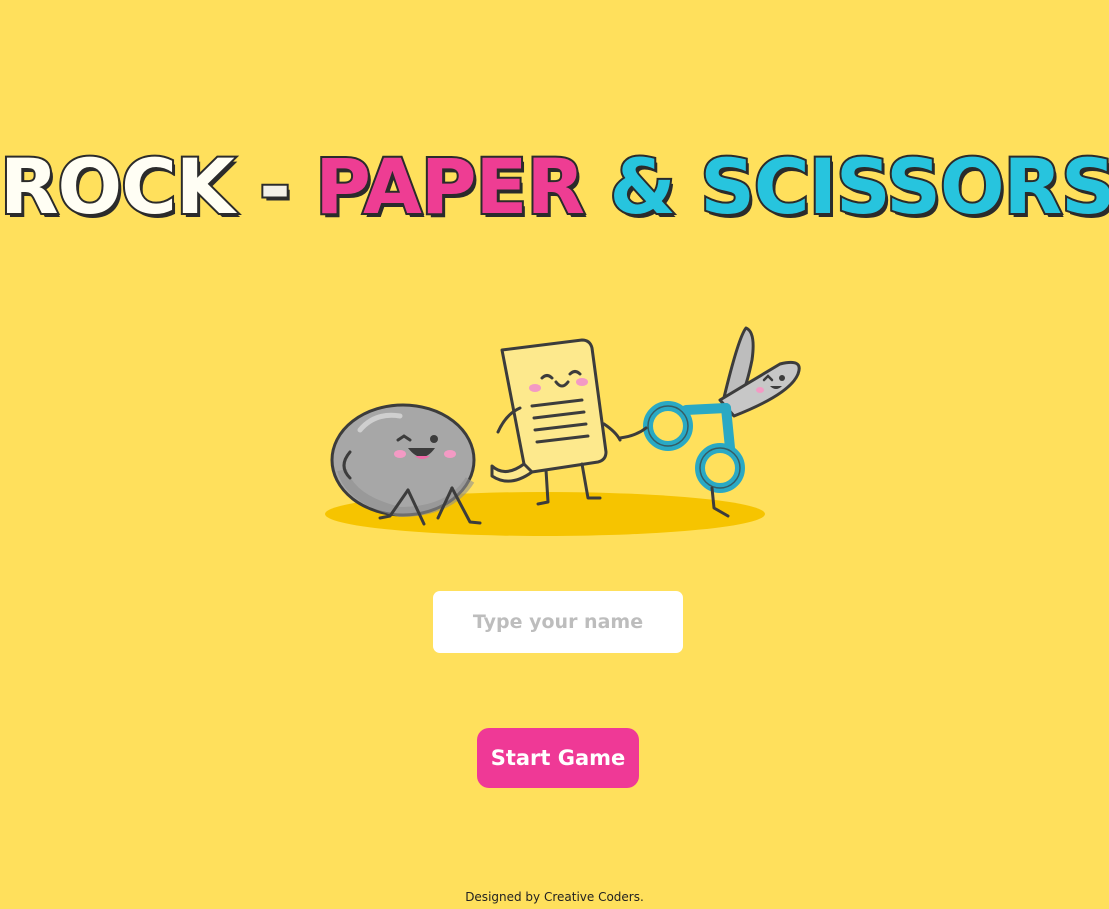 The width and height of the screenshot is (1109, 909). I want to click on title-dash: -, so click(274, 186).